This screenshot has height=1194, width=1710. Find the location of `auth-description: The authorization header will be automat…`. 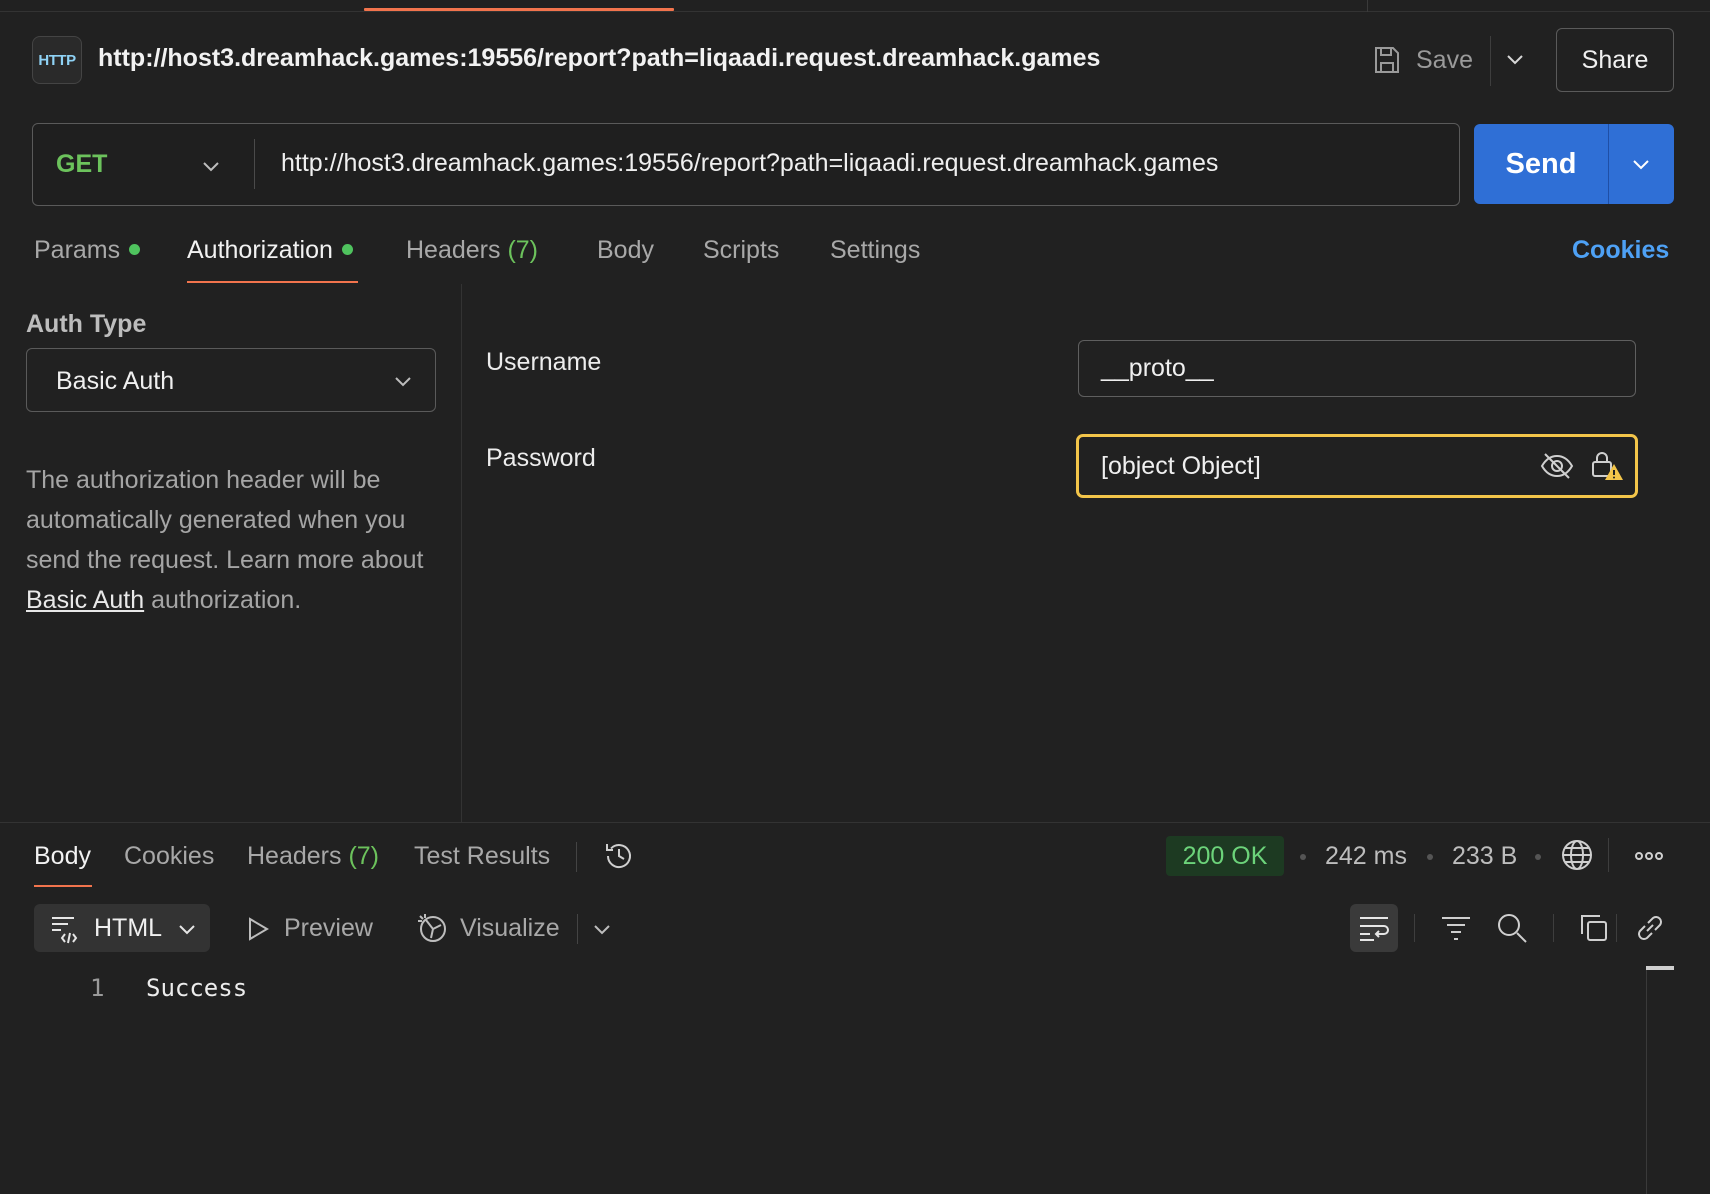

auth-description: The authorization header will be automat… is located at coordinates (236, 540).